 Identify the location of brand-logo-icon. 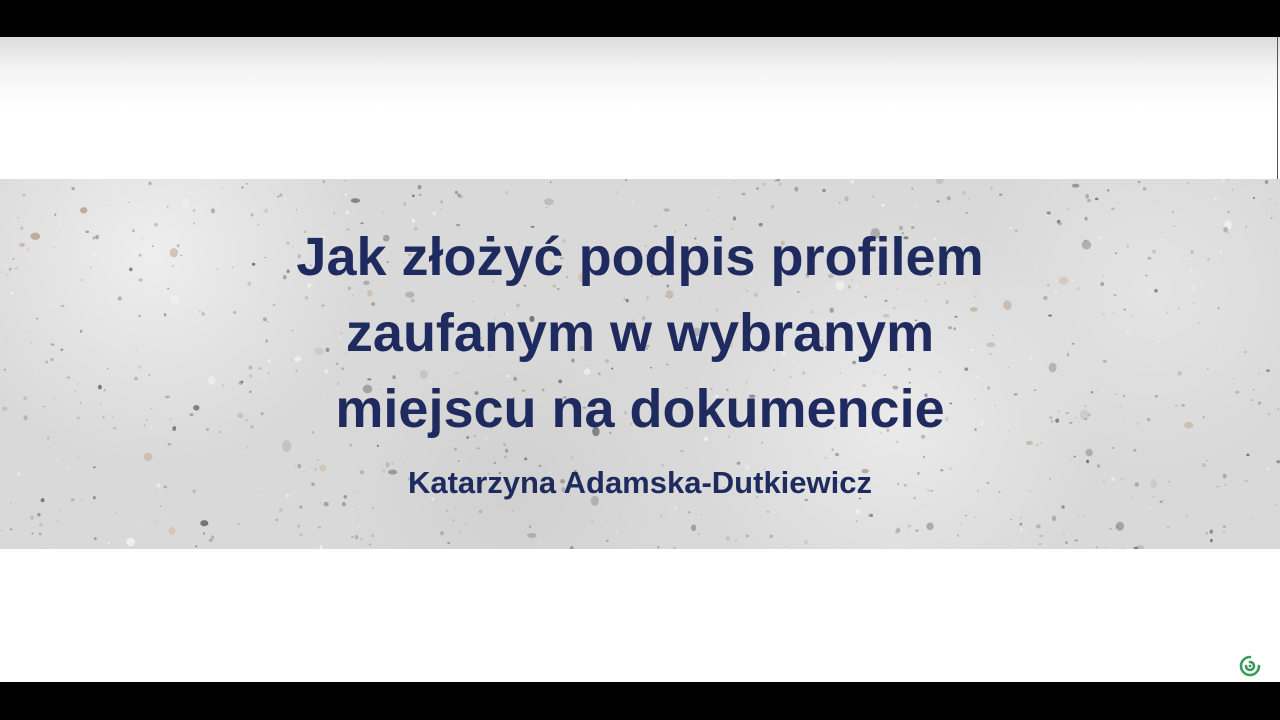
(1250, 666).